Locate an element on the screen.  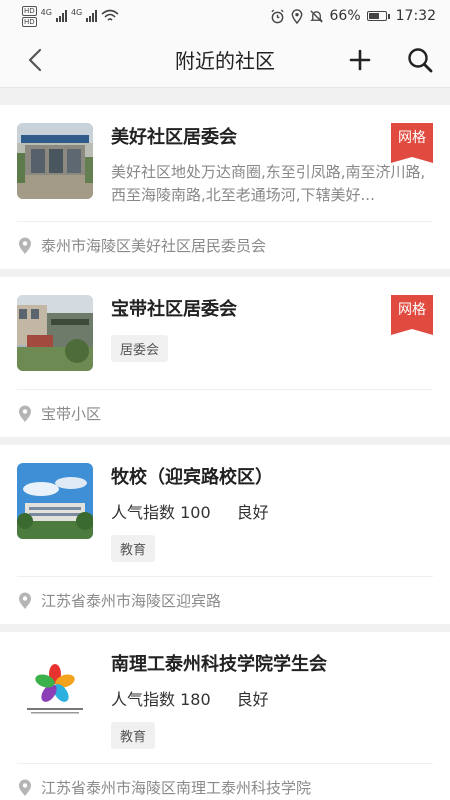
status-bar: HD HD 4G 4G 66% 17:32 is located at coordinates (225, 16).